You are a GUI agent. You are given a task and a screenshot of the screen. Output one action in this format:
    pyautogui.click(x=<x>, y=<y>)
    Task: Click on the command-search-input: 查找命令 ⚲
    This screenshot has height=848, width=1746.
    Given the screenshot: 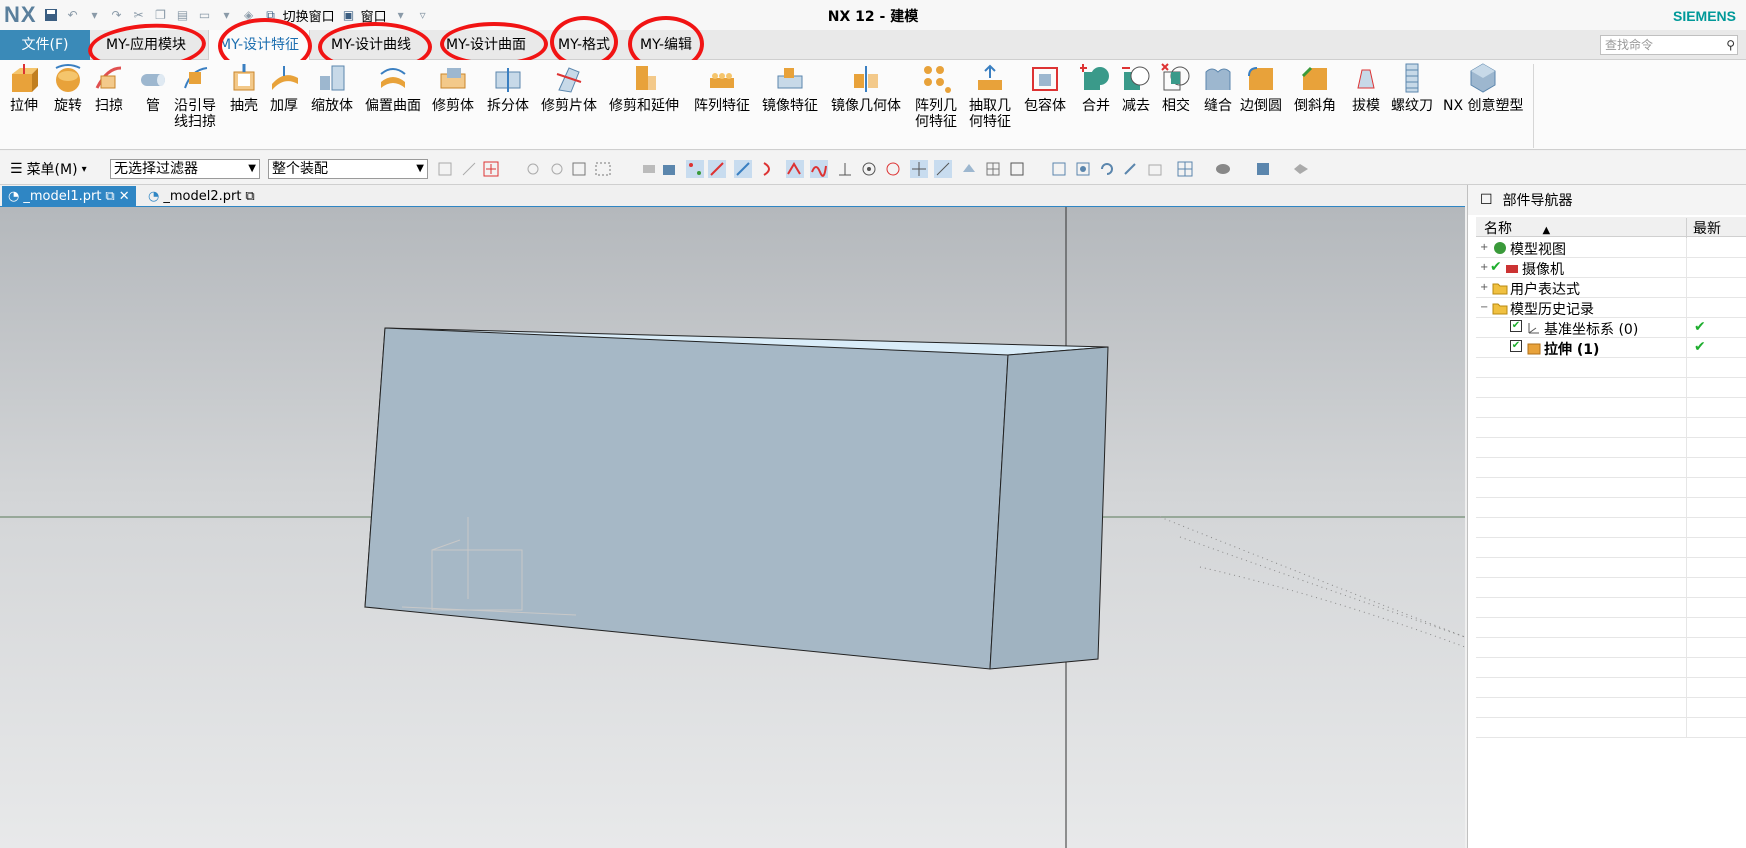 What is the action you would take?
    pyautogui.click(x=1669, y=45)
    